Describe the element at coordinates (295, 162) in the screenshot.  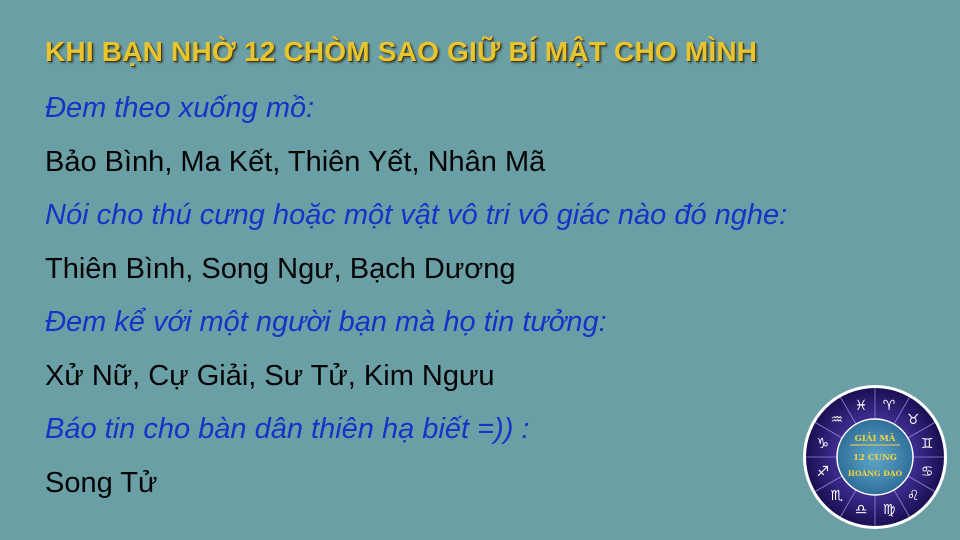
I see `section-answer-1: Bảo Bình, Ma Kết, Thiên Yết, Nhân Mã` at that location.